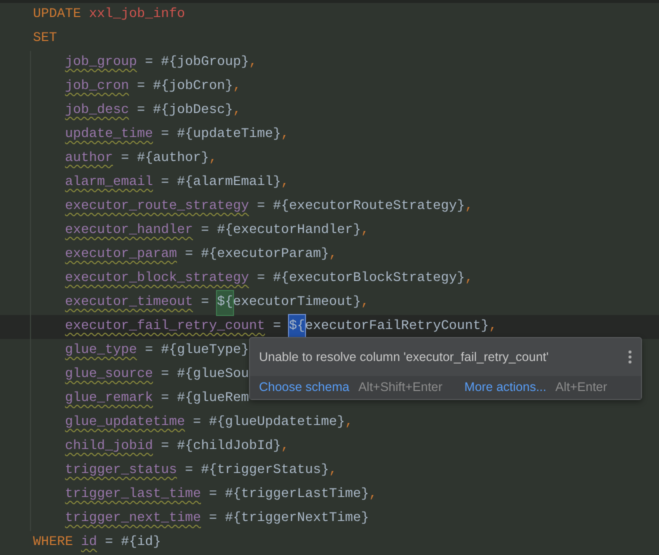 The image size is (659, 555). What do you see at coordinates (101, 351) in the screenshot?
I see `column-name: glue_type` at bounding box center [101, 351].